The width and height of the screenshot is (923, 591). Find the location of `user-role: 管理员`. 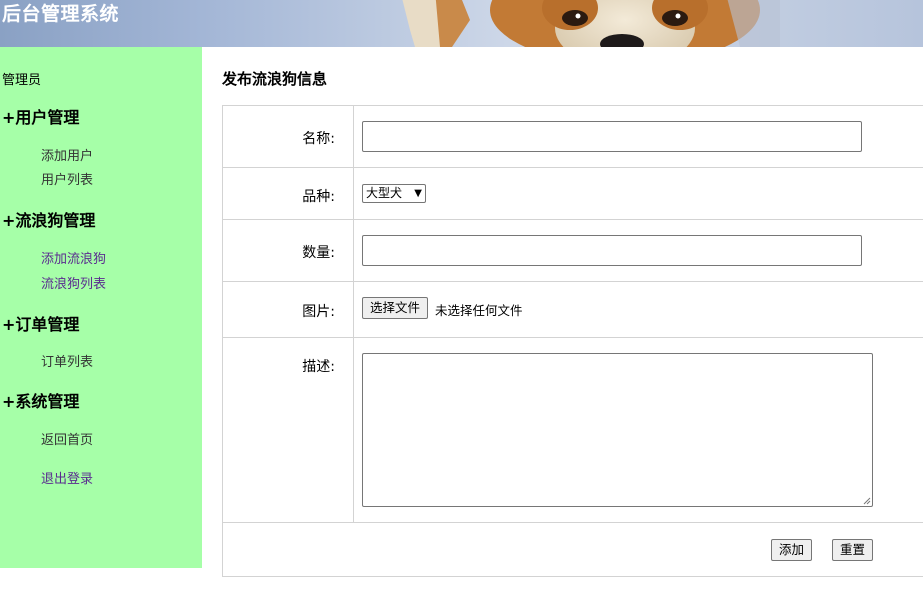

user-role: 管理员 is located at coordinates (22, 80).